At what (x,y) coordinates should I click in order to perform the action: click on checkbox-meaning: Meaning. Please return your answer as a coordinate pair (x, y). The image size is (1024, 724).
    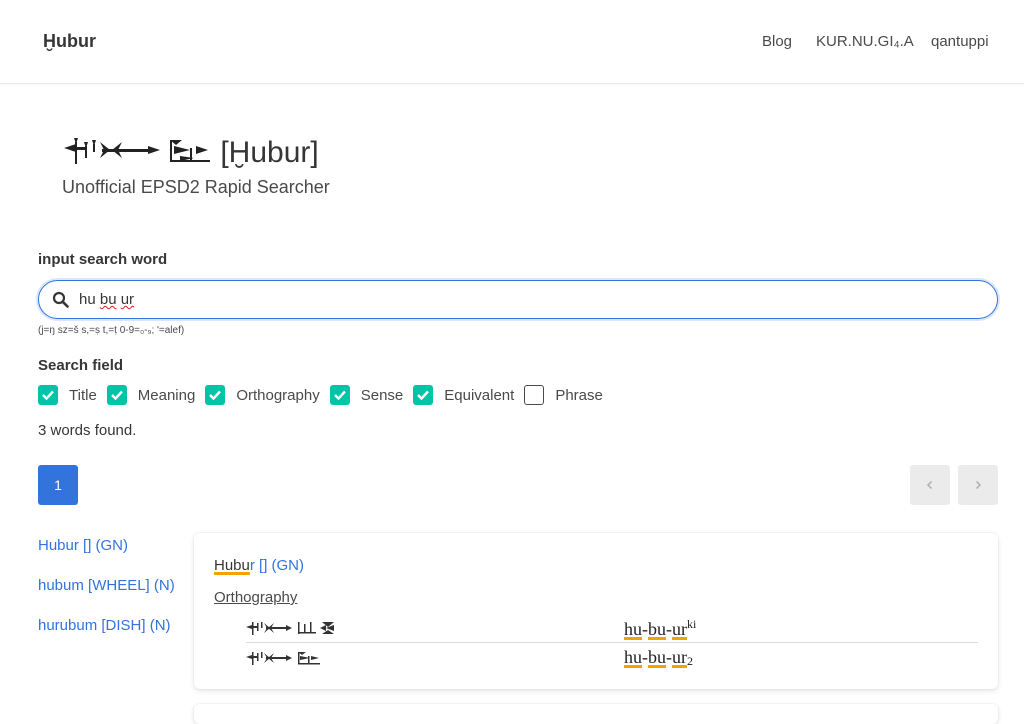
    Looking at the image, I should click on (151, 395).